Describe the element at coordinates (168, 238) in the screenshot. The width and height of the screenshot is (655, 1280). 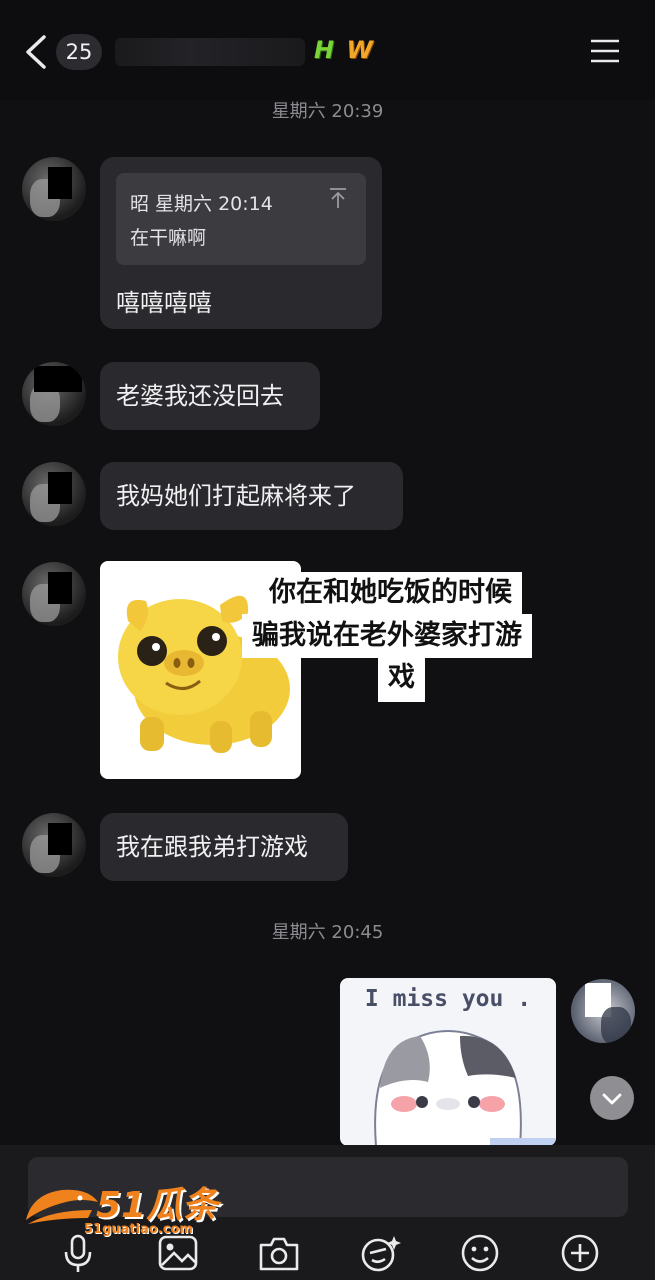
I see `quote-text: 在干嘛啊` at that location.